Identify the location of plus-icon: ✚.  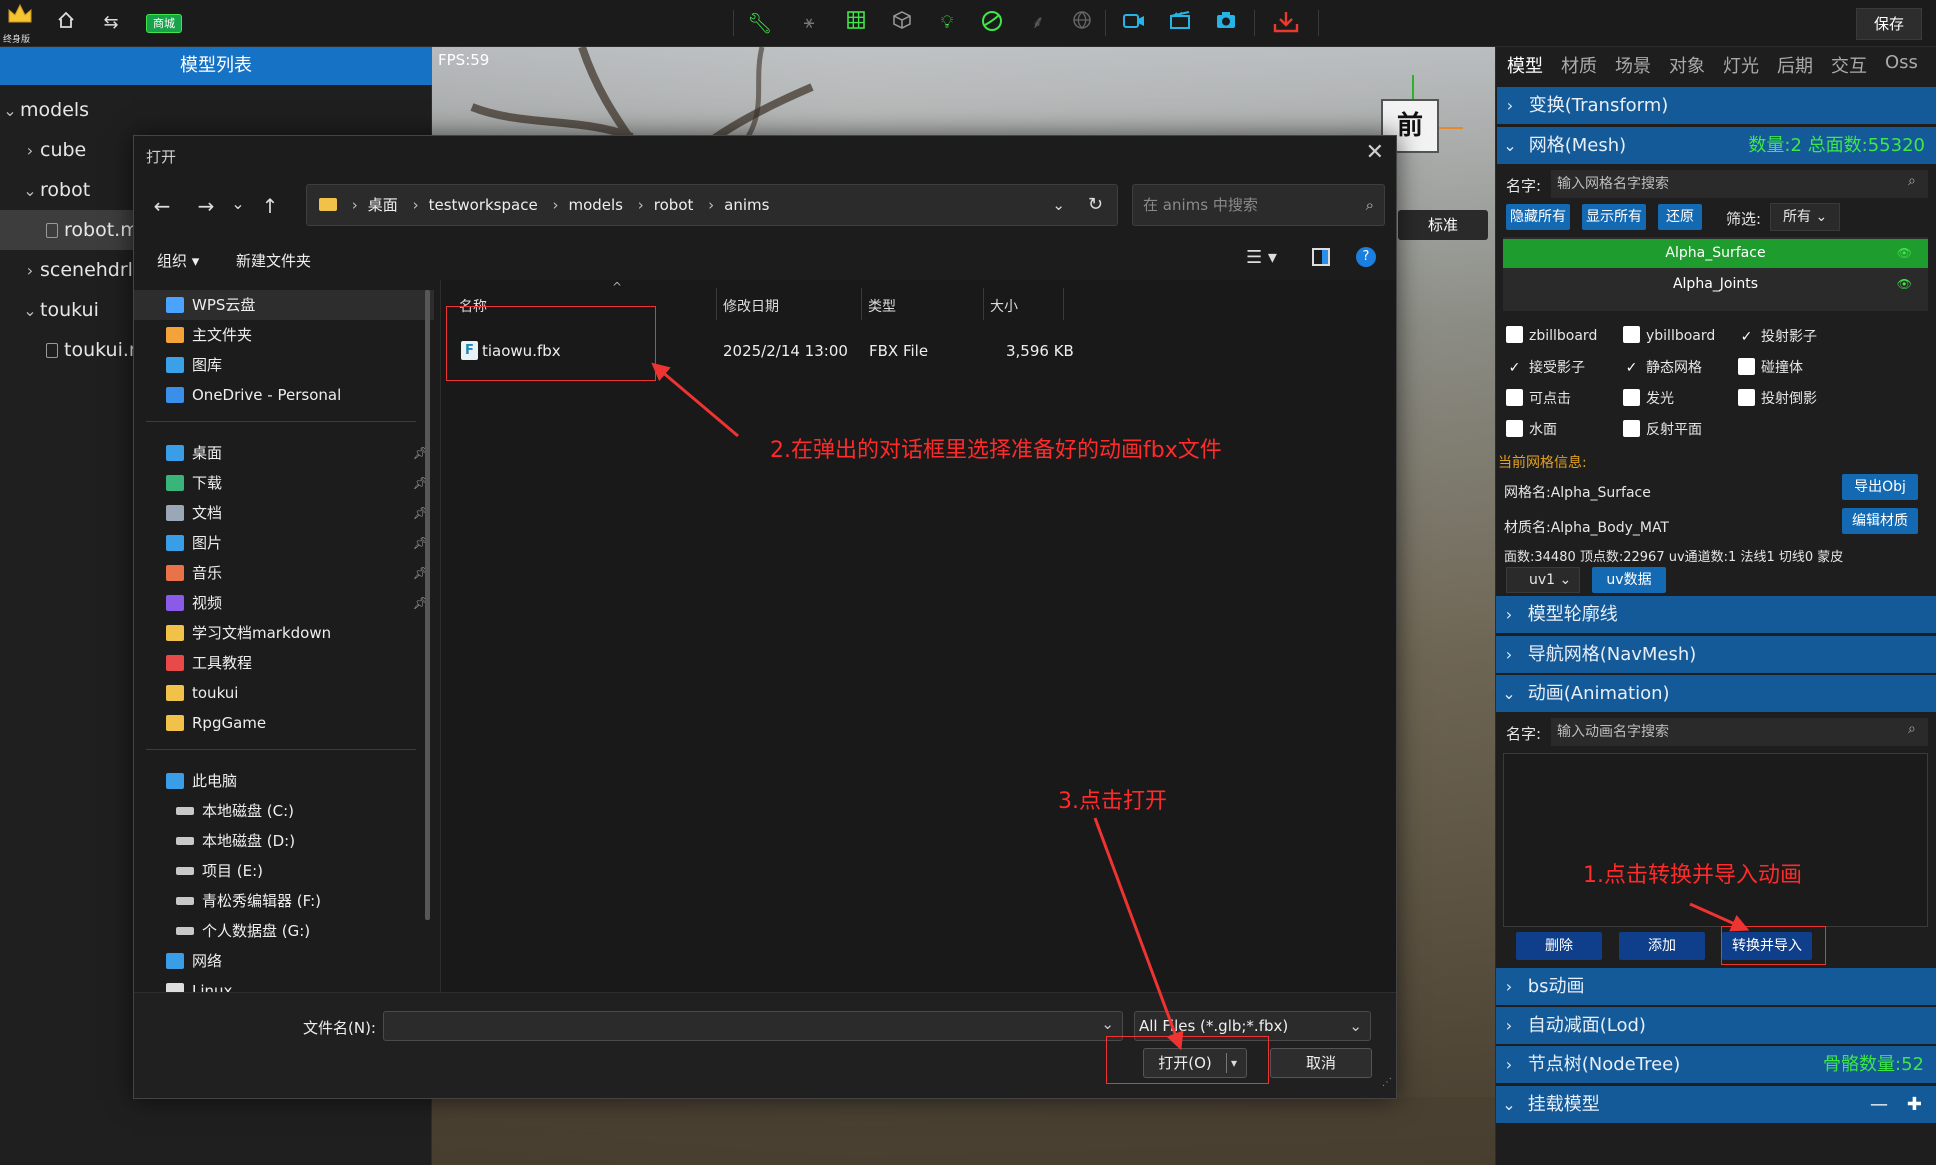
(1914, 1104).